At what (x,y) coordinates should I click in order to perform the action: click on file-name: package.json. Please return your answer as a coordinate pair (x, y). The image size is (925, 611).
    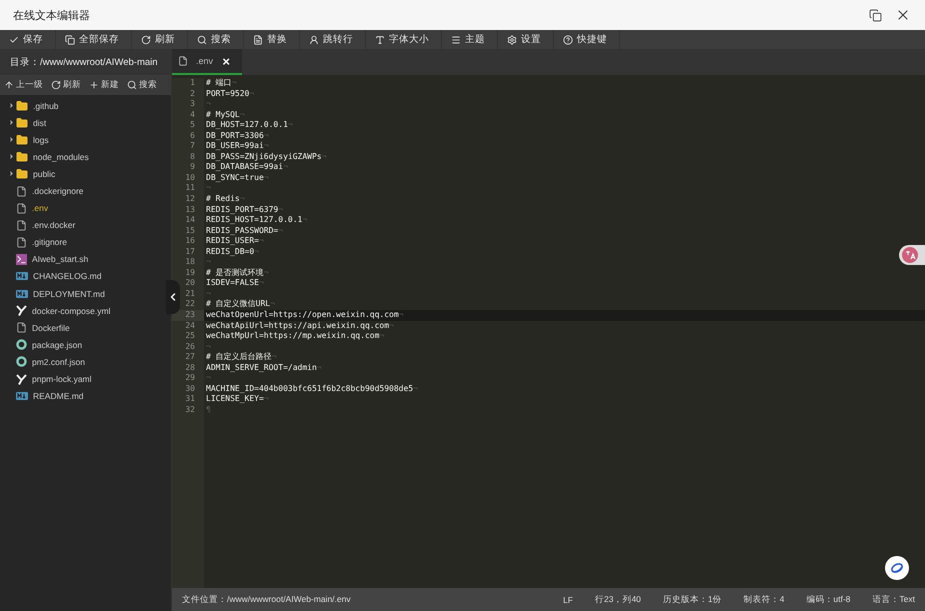
    Looking at the image, I should click on (57, 345).